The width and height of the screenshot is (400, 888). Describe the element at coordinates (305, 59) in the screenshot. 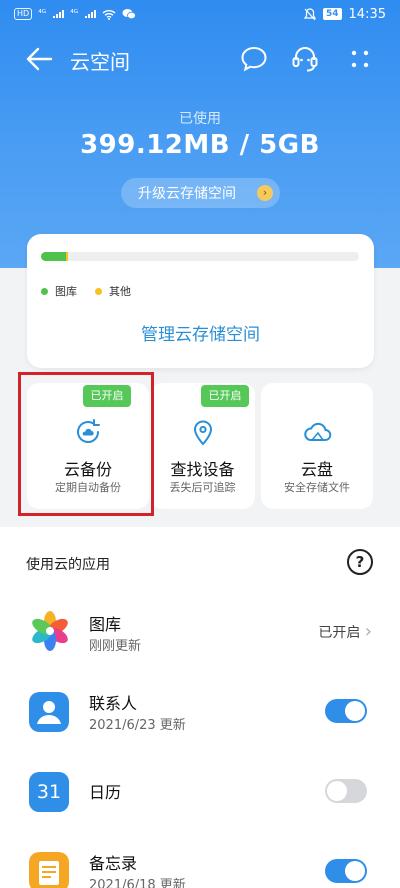

I see `customer-service-headset-icon` at that location.